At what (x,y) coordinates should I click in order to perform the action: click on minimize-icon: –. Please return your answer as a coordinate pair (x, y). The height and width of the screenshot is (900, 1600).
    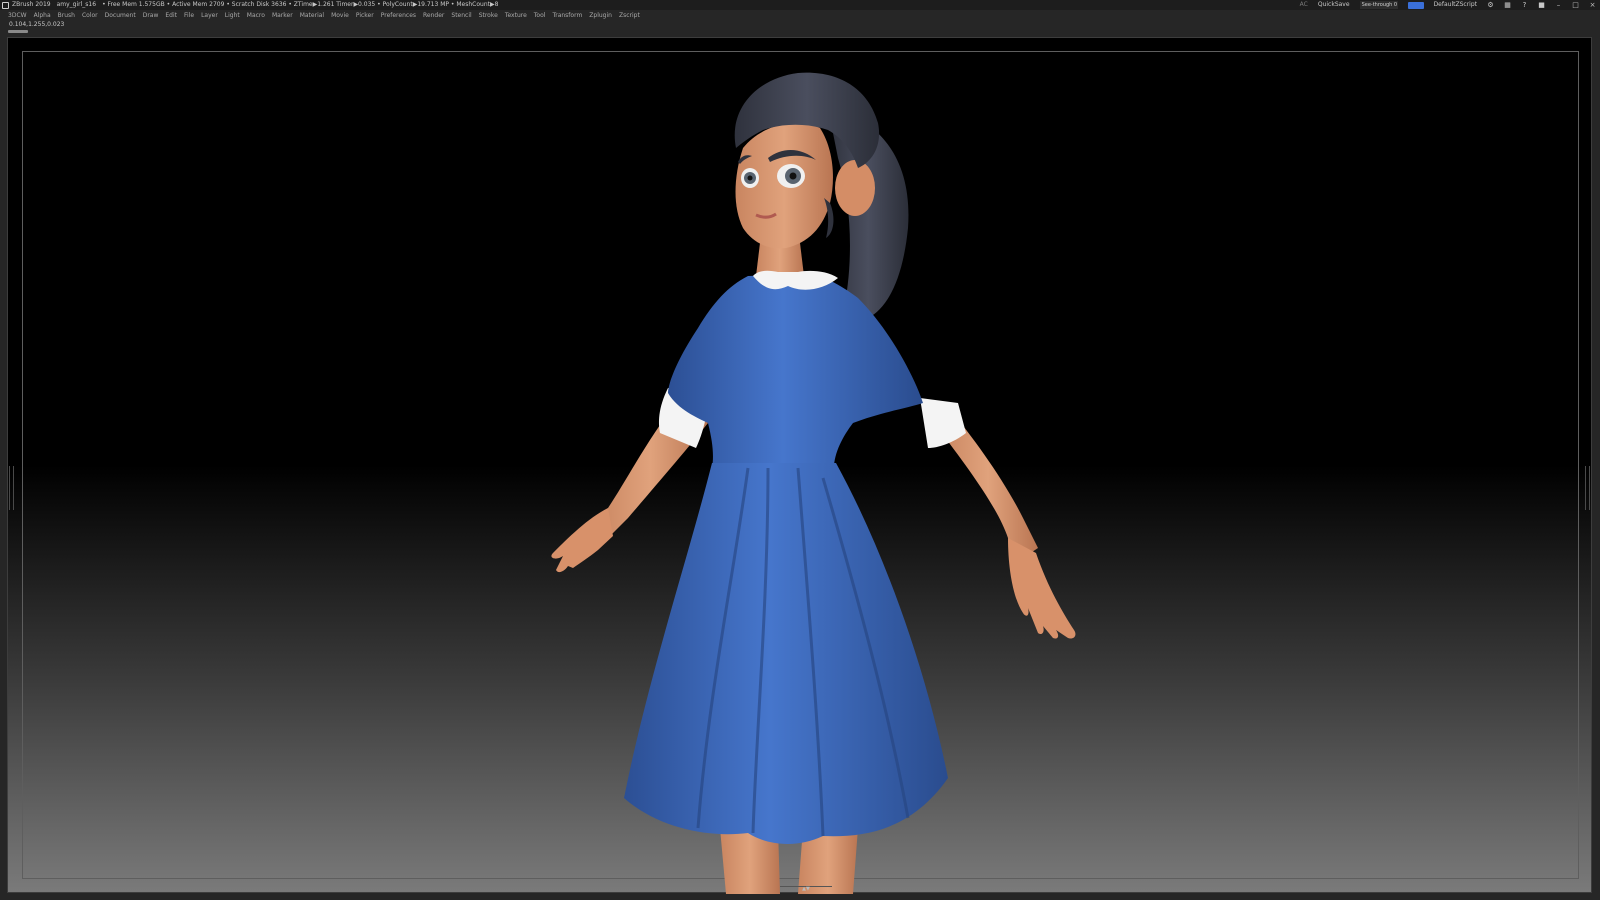
    Looking at the image, I should click on (1558, 5).